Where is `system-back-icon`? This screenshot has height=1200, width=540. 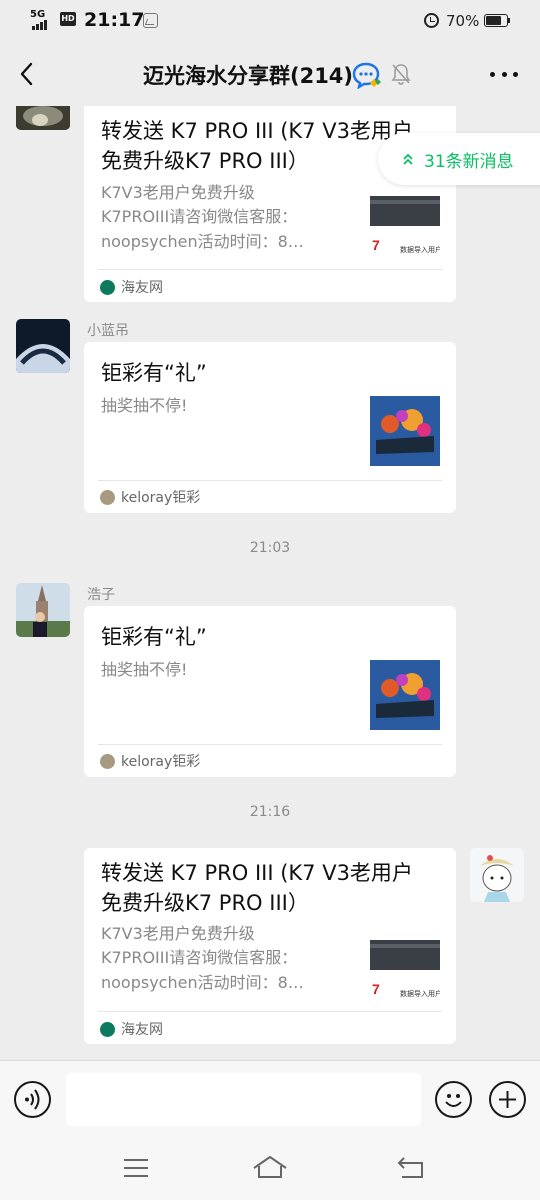 system-back-icon is located at coordinates (411, 1167).